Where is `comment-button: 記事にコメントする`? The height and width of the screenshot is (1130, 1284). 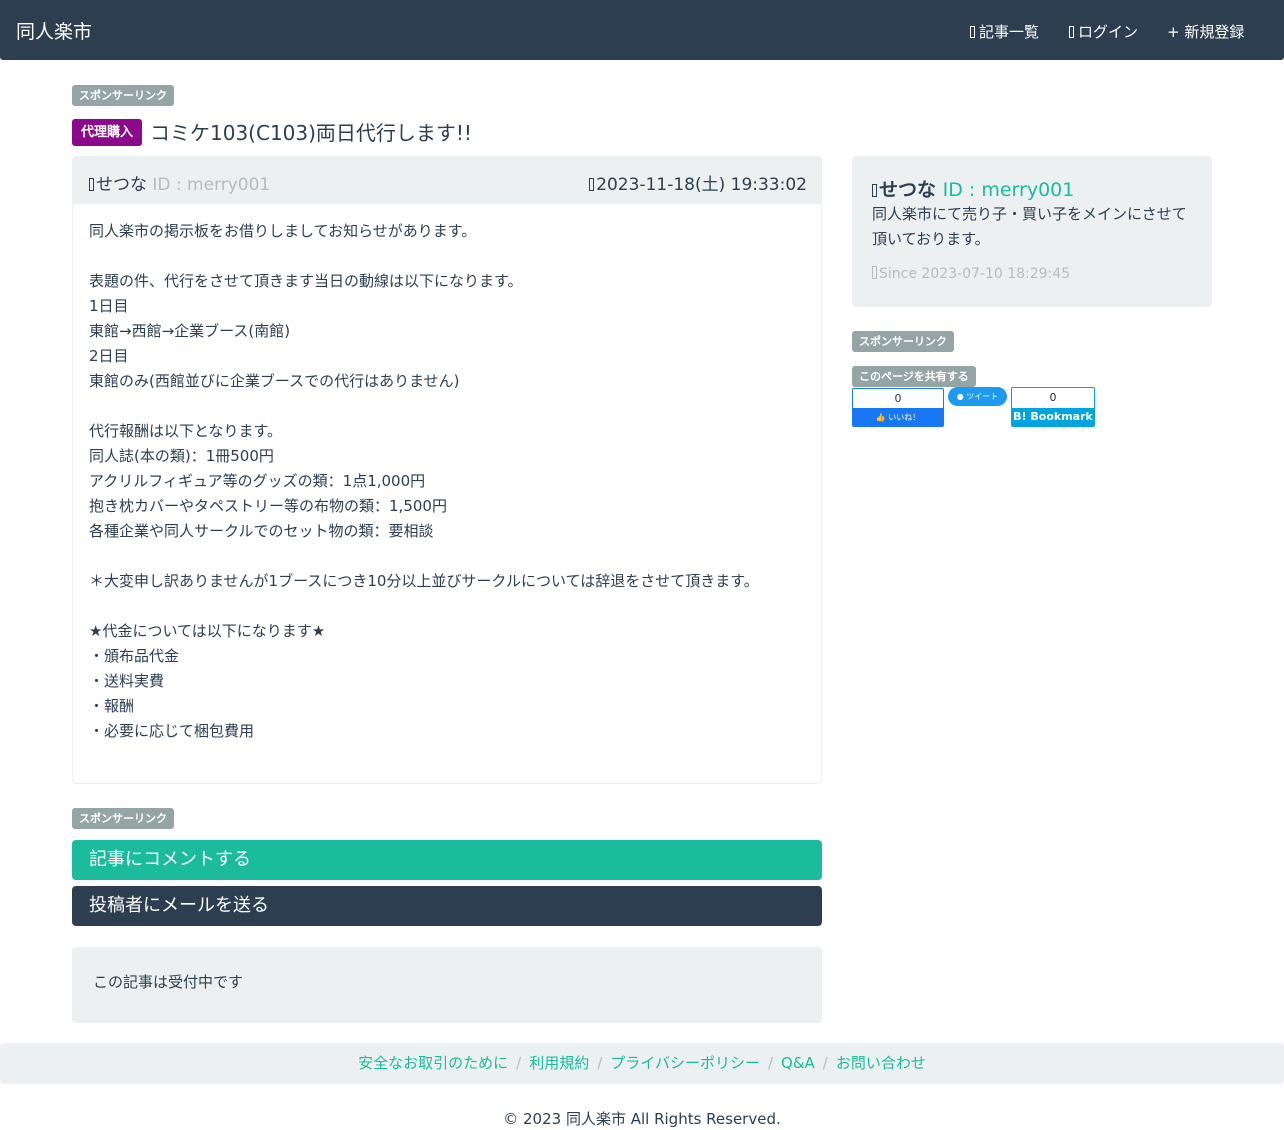 comment-button: 記事にコメントする is located at coordinates (447, 860).